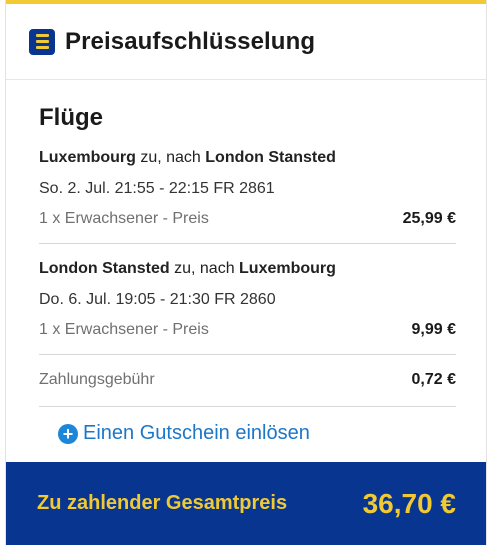  I want to click on payment-fee-label: Zahlungsgebühr, so click(97, 379).